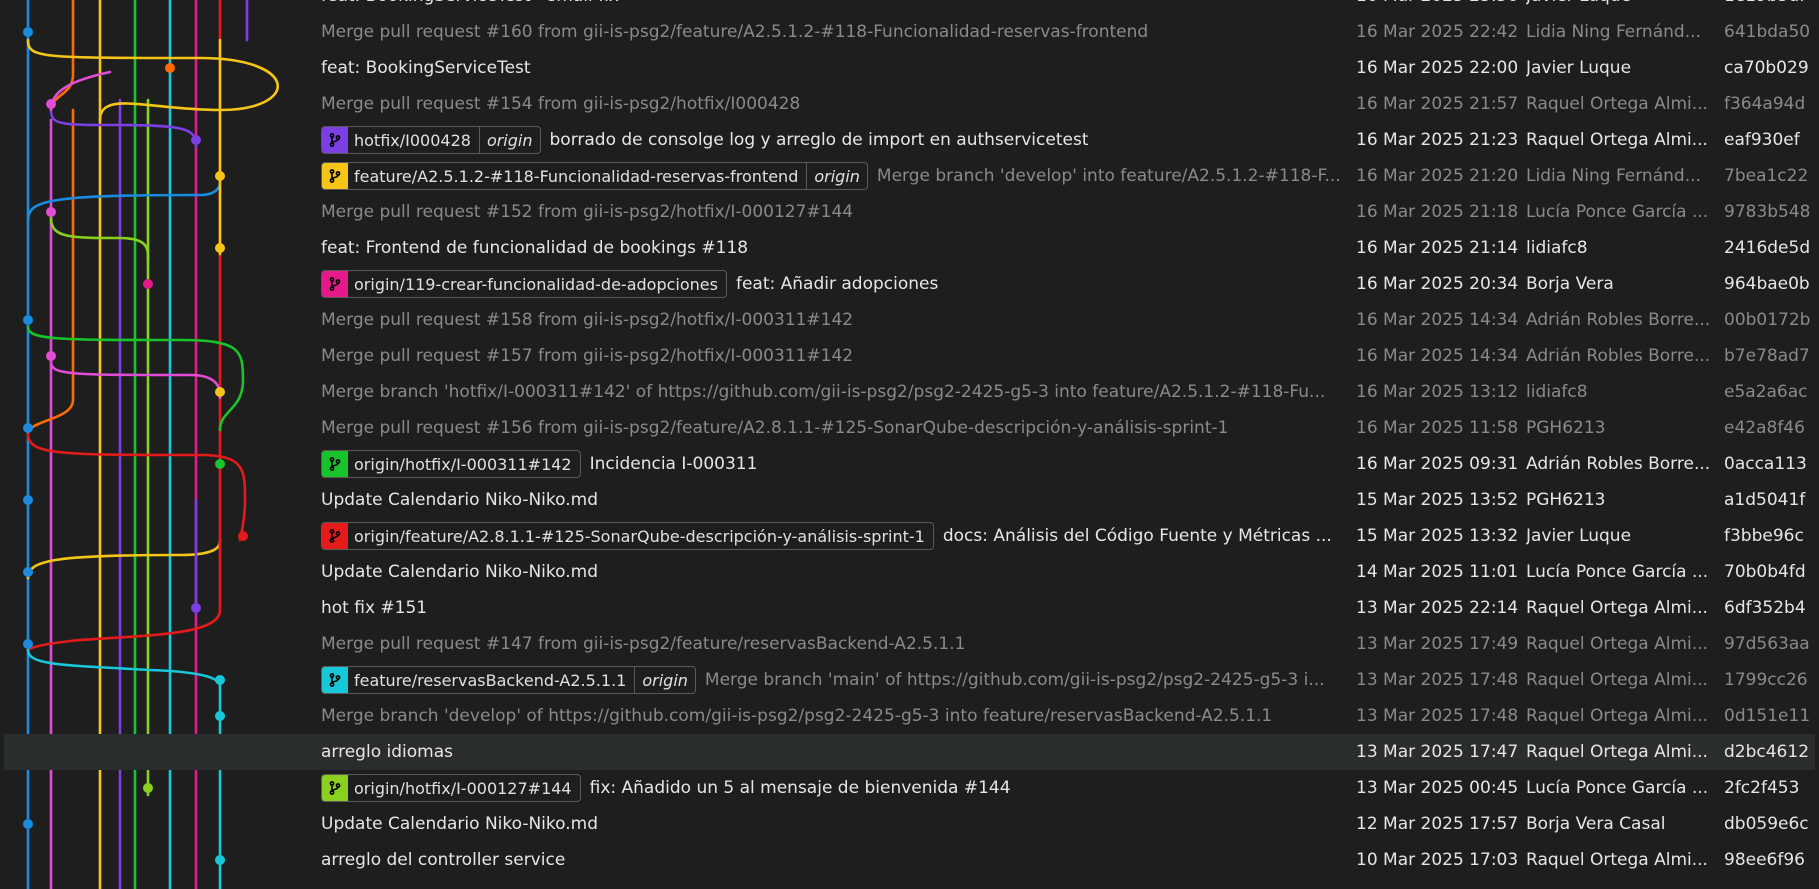 This screenshot has width=1819, height=889. What do you see at coordinates (1566, 500) in the screenshot?
I see `commit-author: PGH6213` at bounding box center [1566, 500].